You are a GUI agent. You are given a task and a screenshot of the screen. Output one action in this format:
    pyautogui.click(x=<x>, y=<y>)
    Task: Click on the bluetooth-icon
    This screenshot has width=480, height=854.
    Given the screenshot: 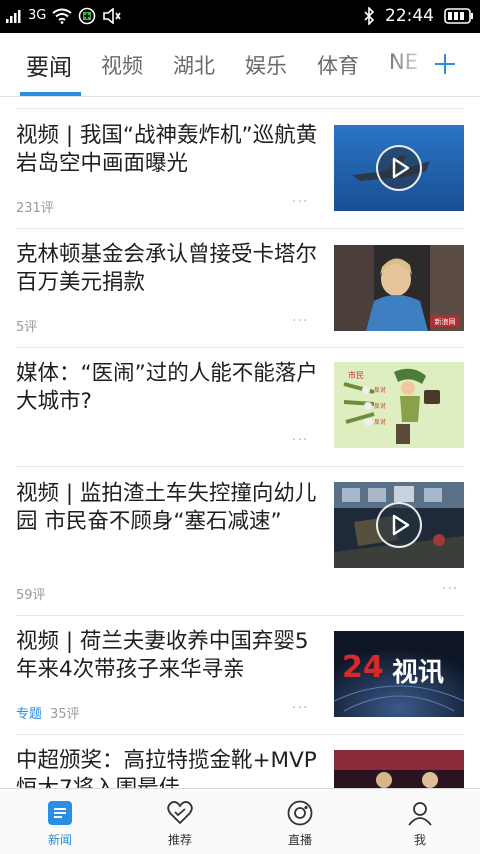 What is the action you would take?
    pyautogui.click(x=369, y=16)
    